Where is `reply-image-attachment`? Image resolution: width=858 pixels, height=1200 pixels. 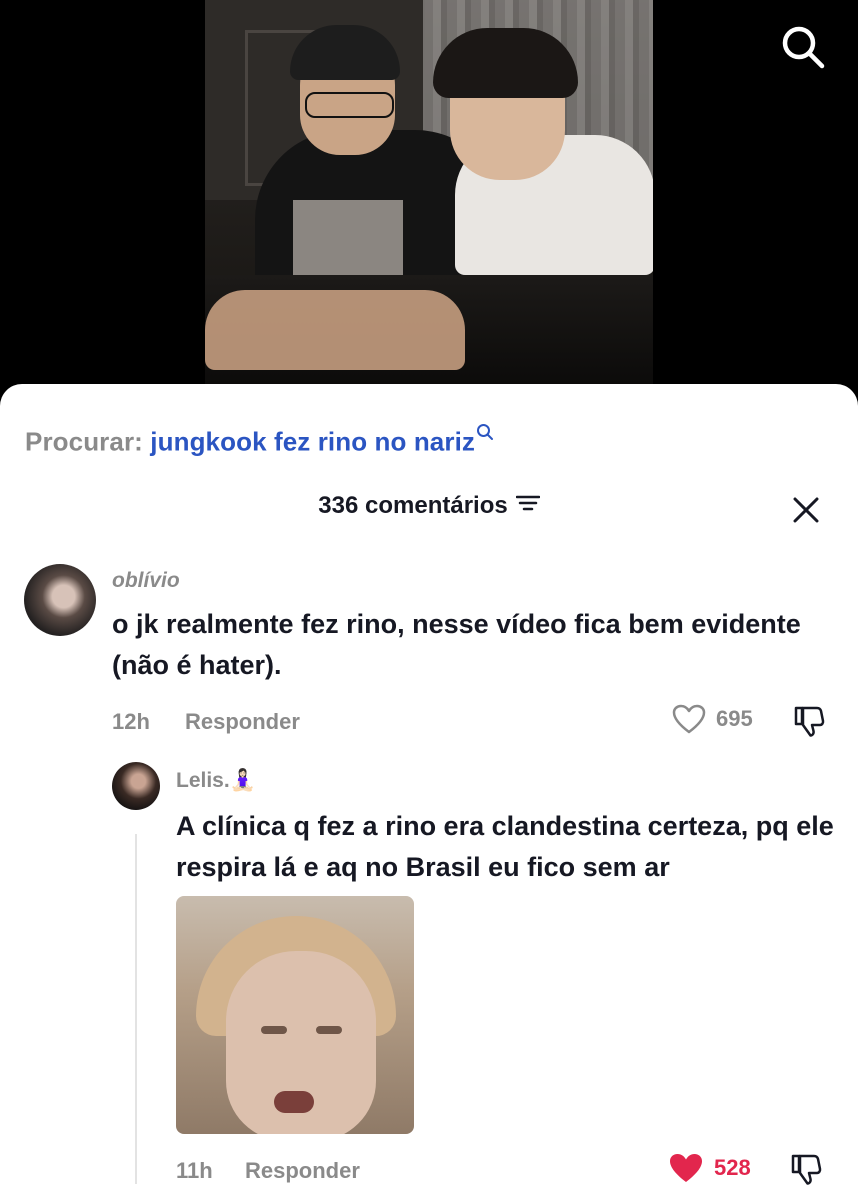
reply-image-attachment is located at coordinates (295, 1015).